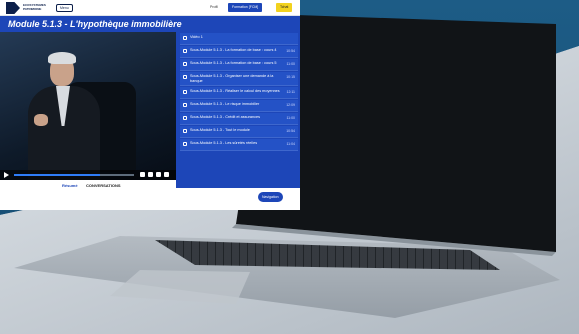 The width and height of the screenshot is (579, 334). What do you see at coordinates (290, 77) in the screenshot?
I see `playlist-item-duration: 10:15` at bounding box center [290, 77].